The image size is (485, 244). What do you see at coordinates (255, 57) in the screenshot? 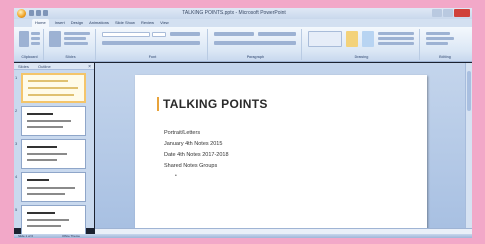
I see `group-label: Paragraph` at bounding box center [255, 57].